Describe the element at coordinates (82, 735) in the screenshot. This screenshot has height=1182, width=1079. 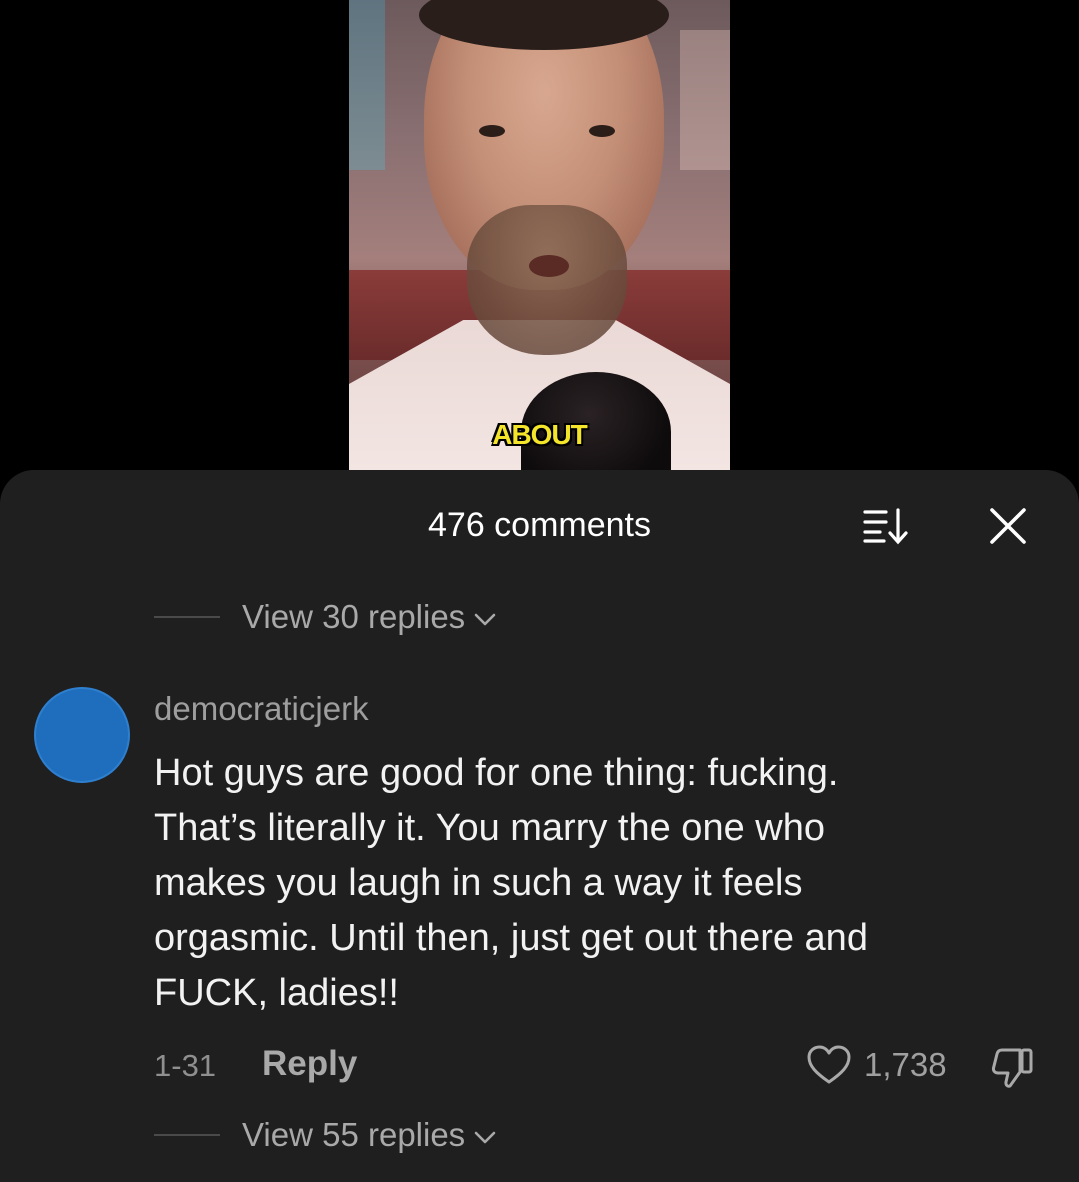
I see `avatar` at that location.